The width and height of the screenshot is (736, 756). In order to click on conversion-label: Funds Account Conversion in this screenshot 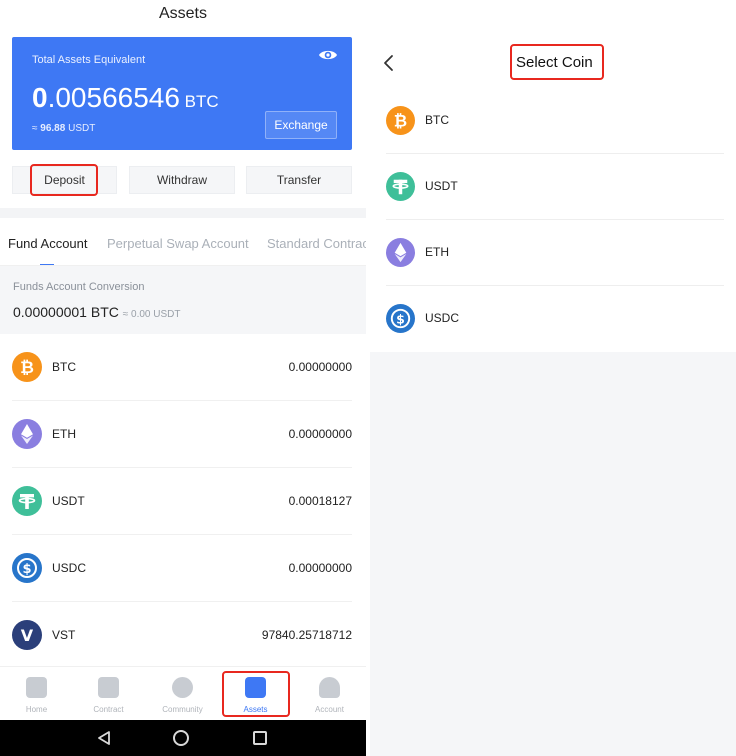, I will do `click(79, 287)`.